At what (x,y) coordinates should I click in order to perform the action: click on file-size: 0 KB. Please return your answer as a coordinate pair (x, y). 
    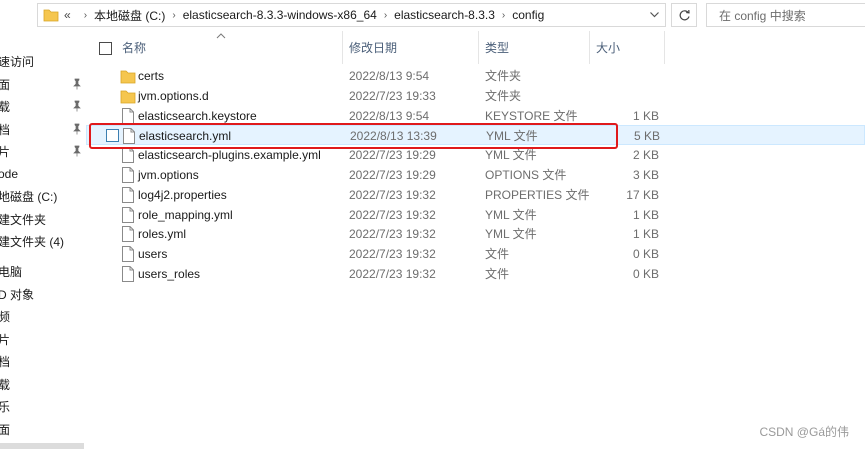
    Looking at the image, I should click on (645, 274).